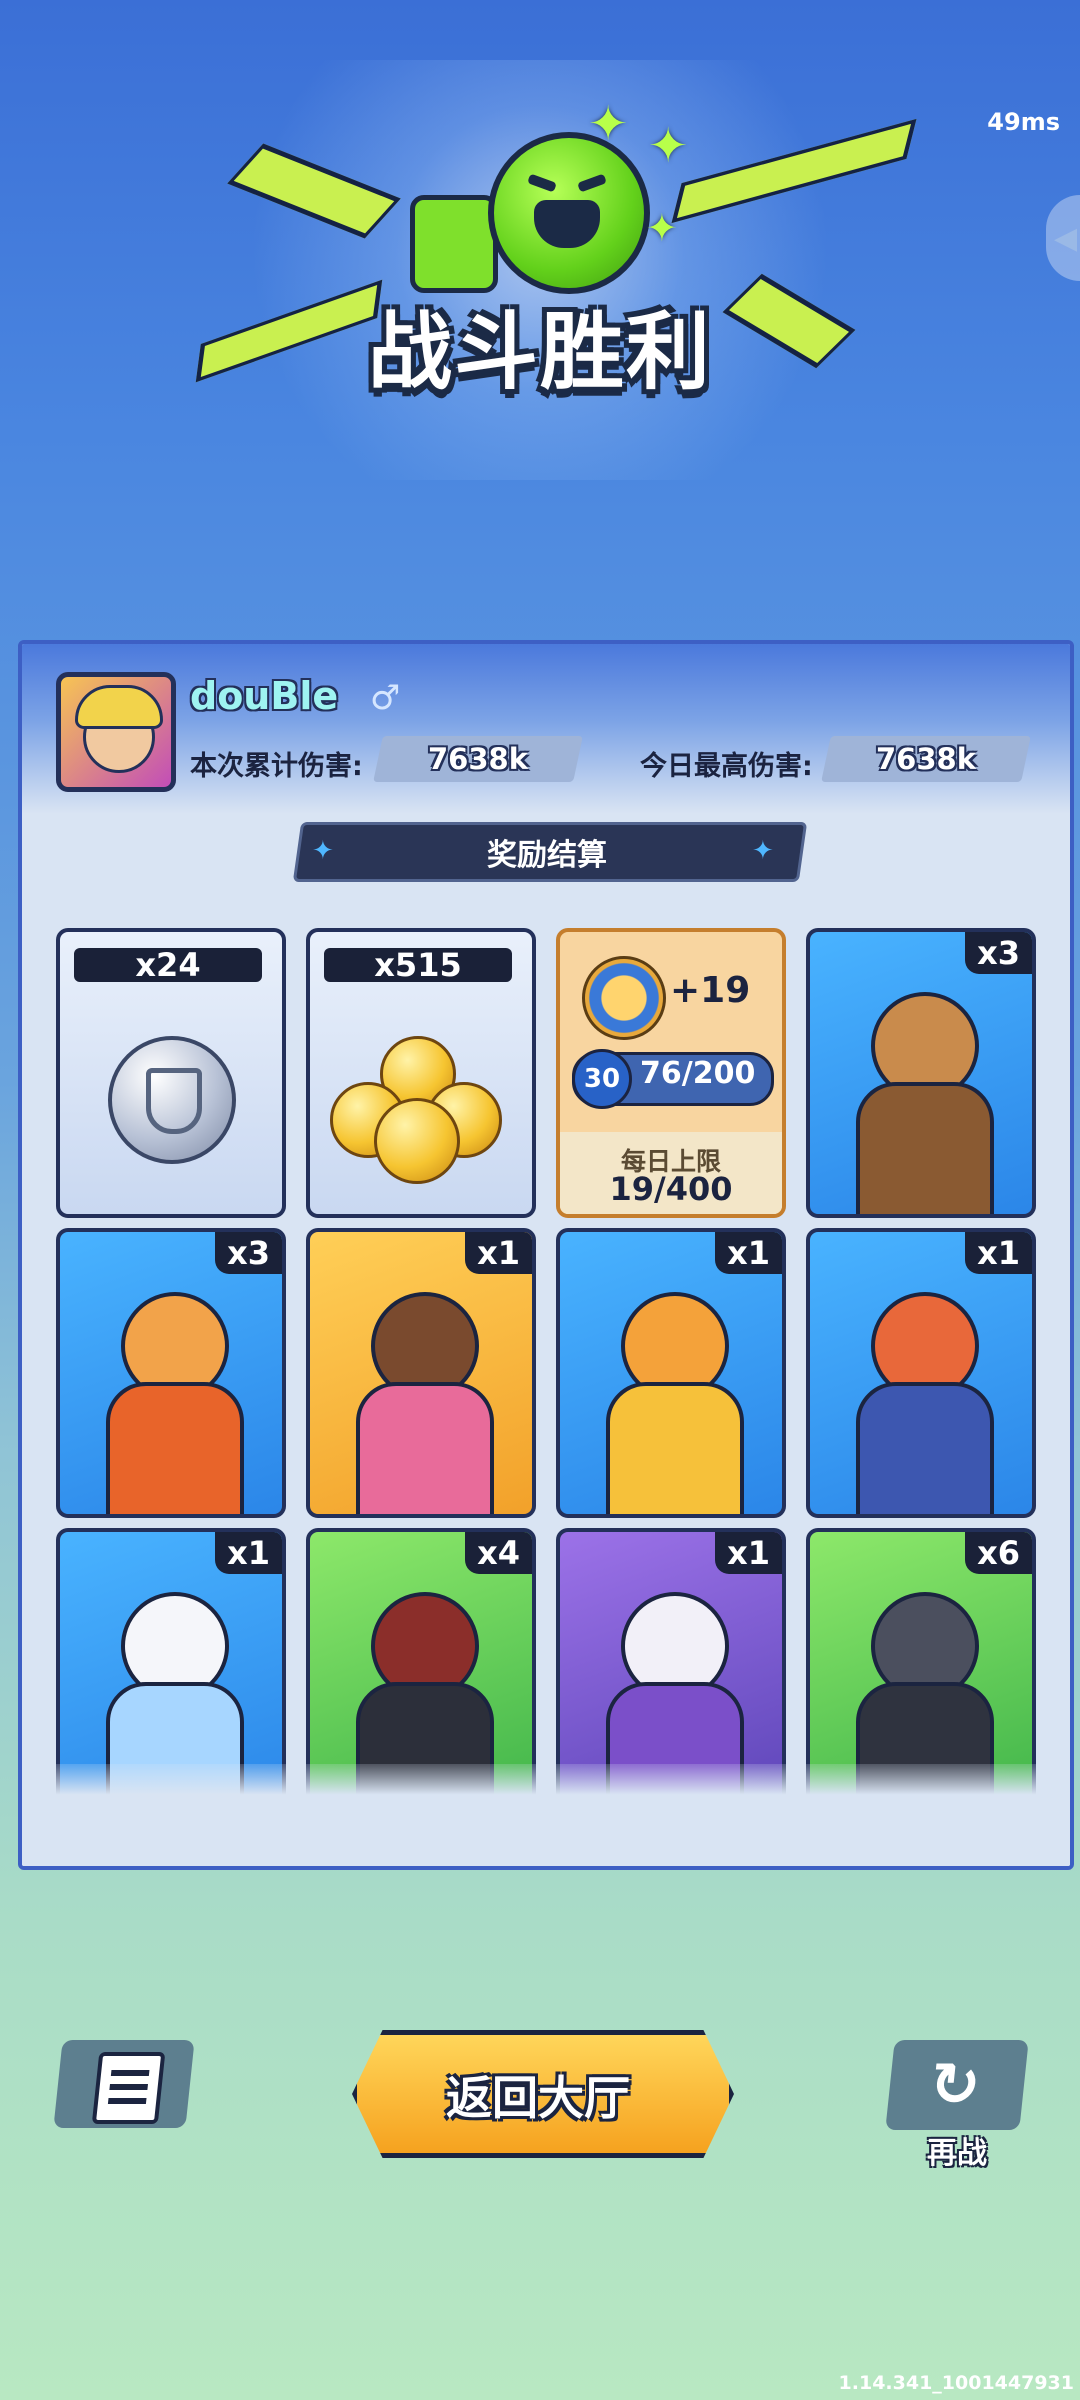 The height and width of the screenshot is (2400, 1080). I want to click on version-label: 1.14.341_1001447931, so click(956, 2383).